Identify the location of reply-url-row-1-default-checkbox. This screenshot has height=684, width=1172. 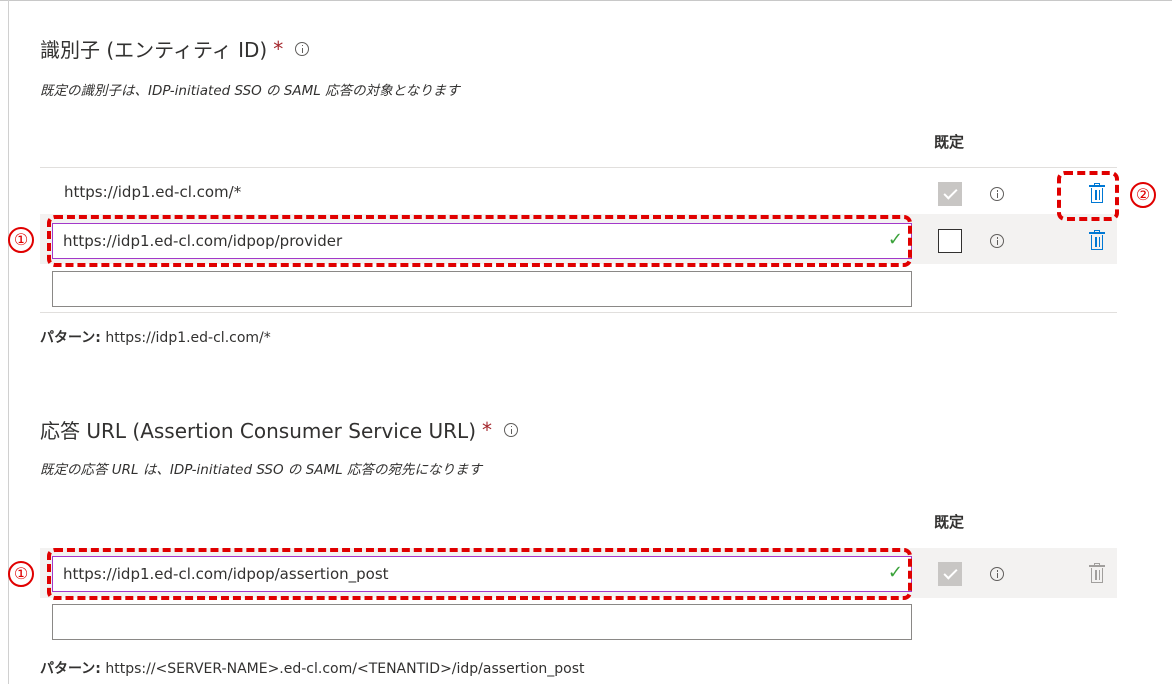
(950, 574).